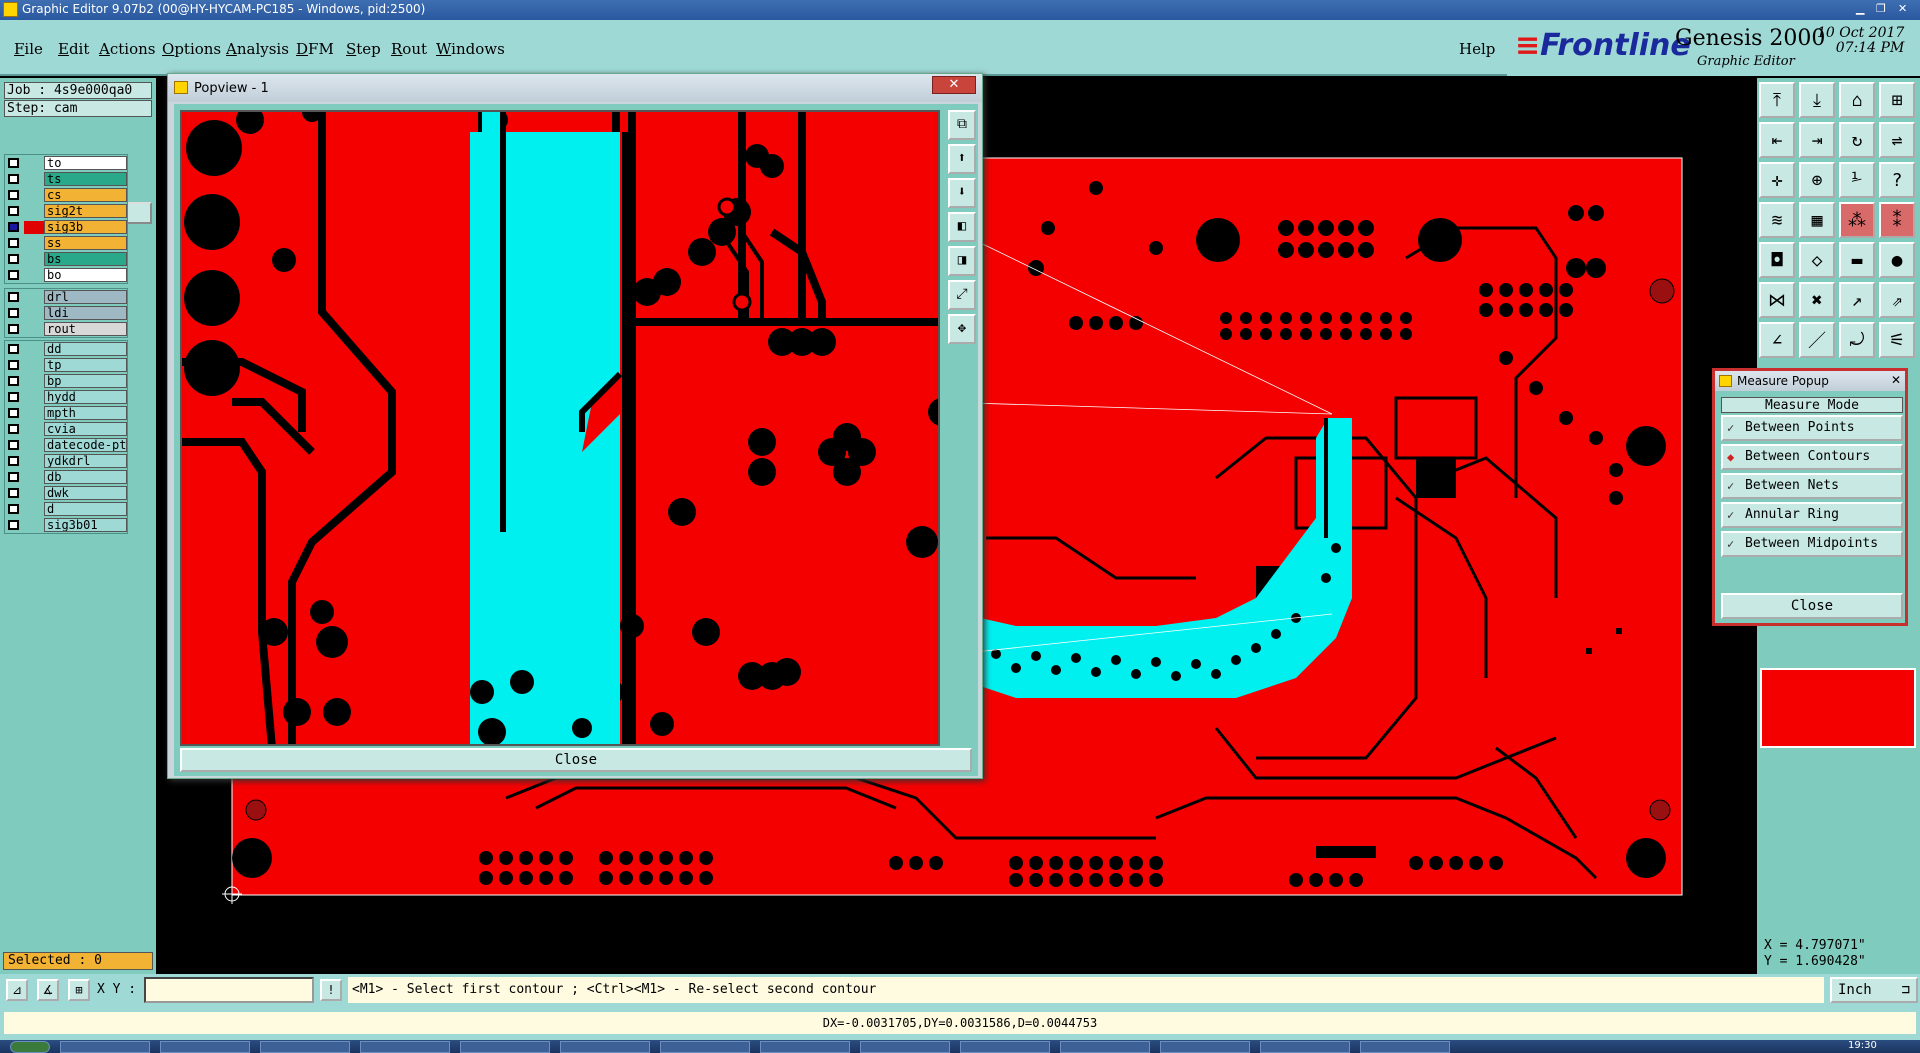 This screenshot has height=1053, width=1920. Describe the element at coordinates (1897, 140) in the screenshot. I see `snap-icon: ⇌` at that location.